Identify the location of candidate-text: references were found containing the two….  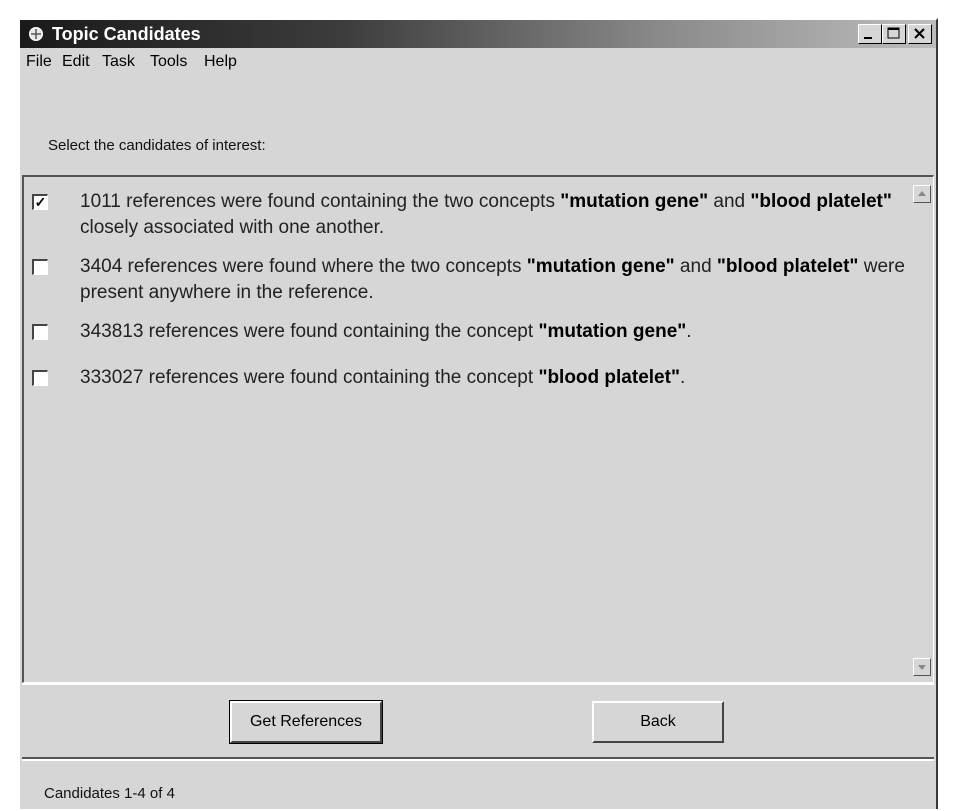
(340, 201).